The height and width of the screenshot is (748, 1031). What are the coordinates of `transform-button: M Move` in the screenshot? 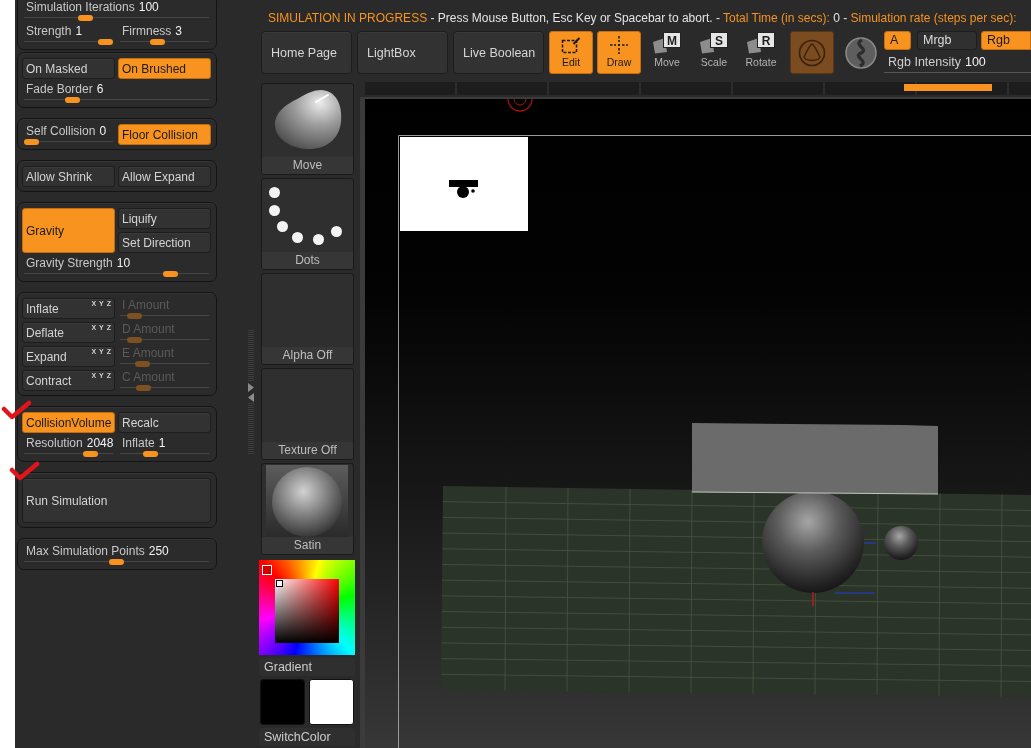 It's located at (667, 52).